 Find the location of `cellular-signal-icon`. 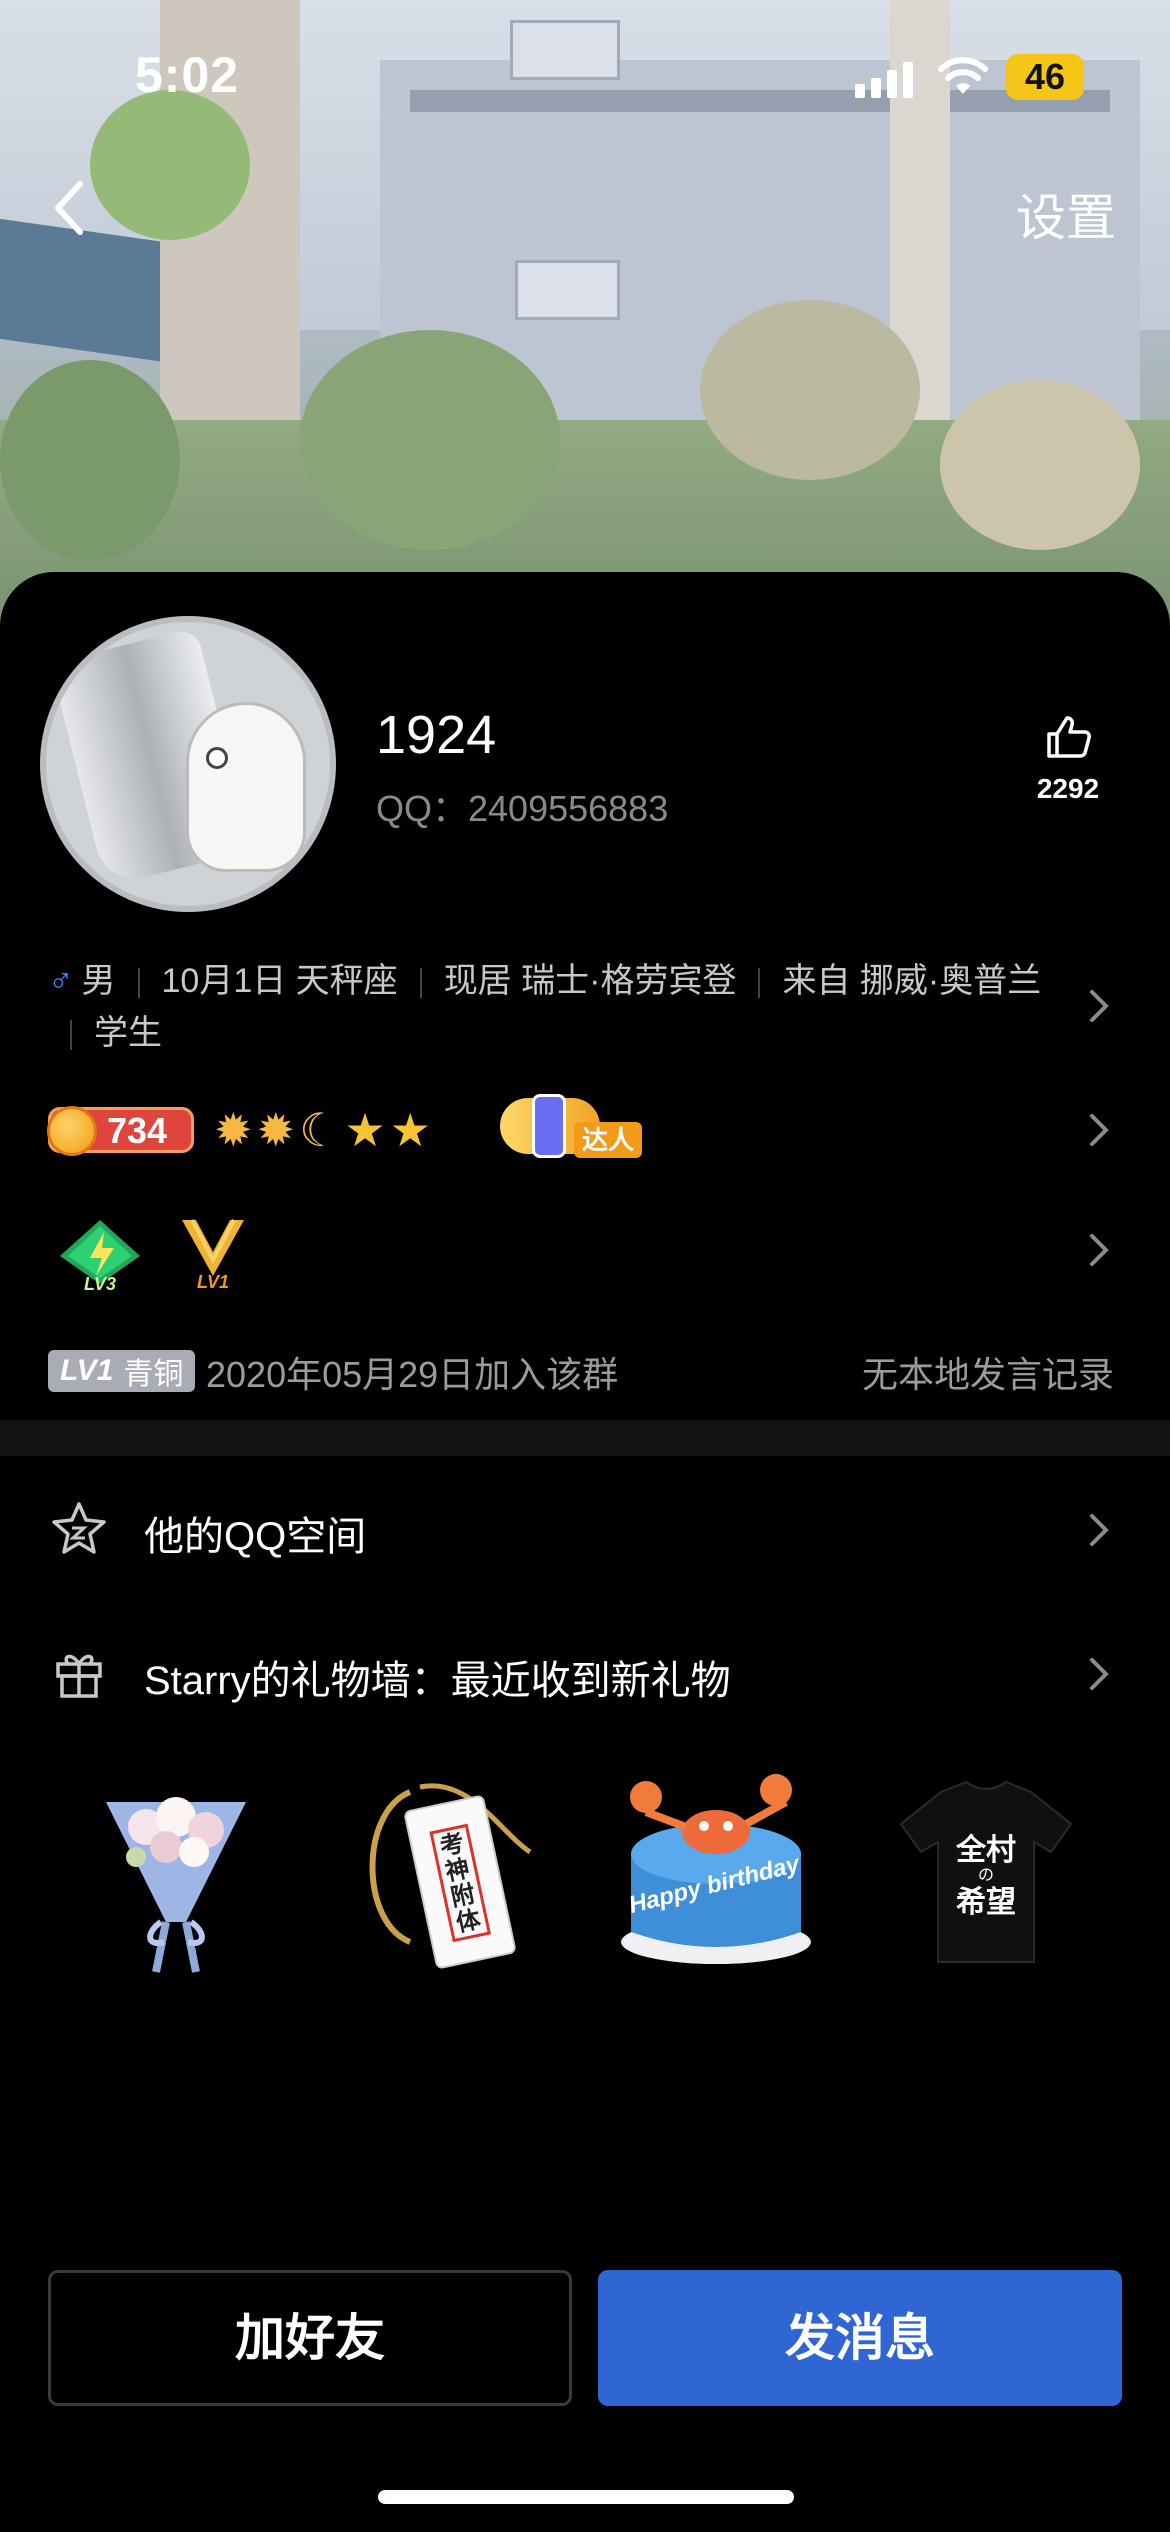

cellular-signal-icon is located at coordinates (885, 79).